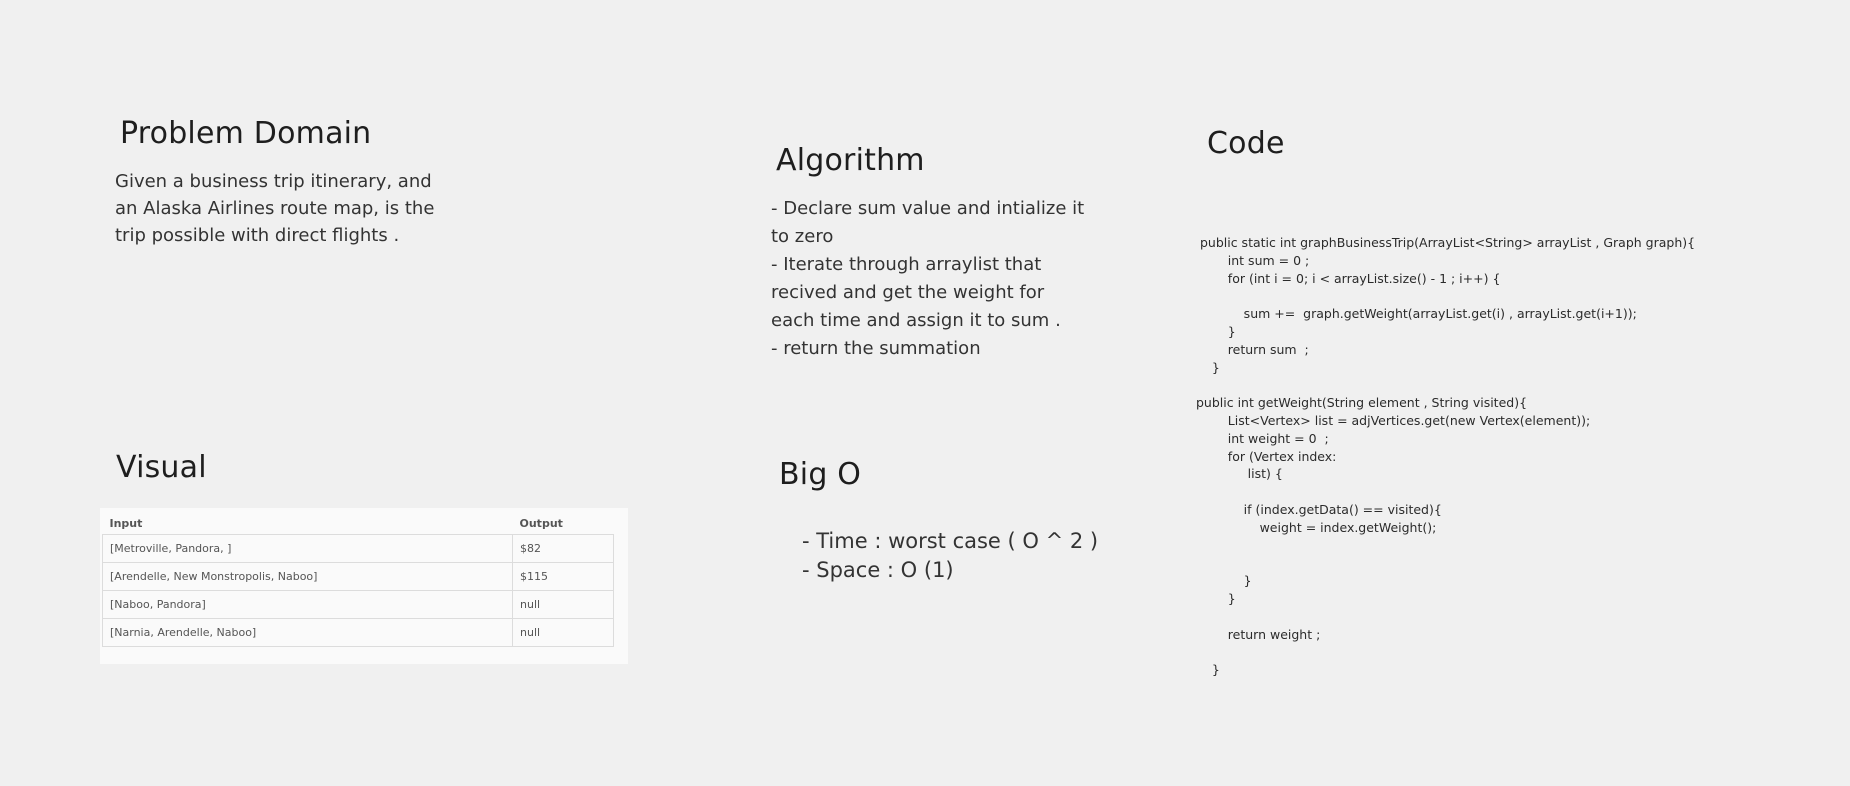 This screenshot has width=1850, height=786. What do you see at coordinates (850, 160) in the screenshot?
I see `algorithm-title: Algorithm` at bounding box center [850, 160].